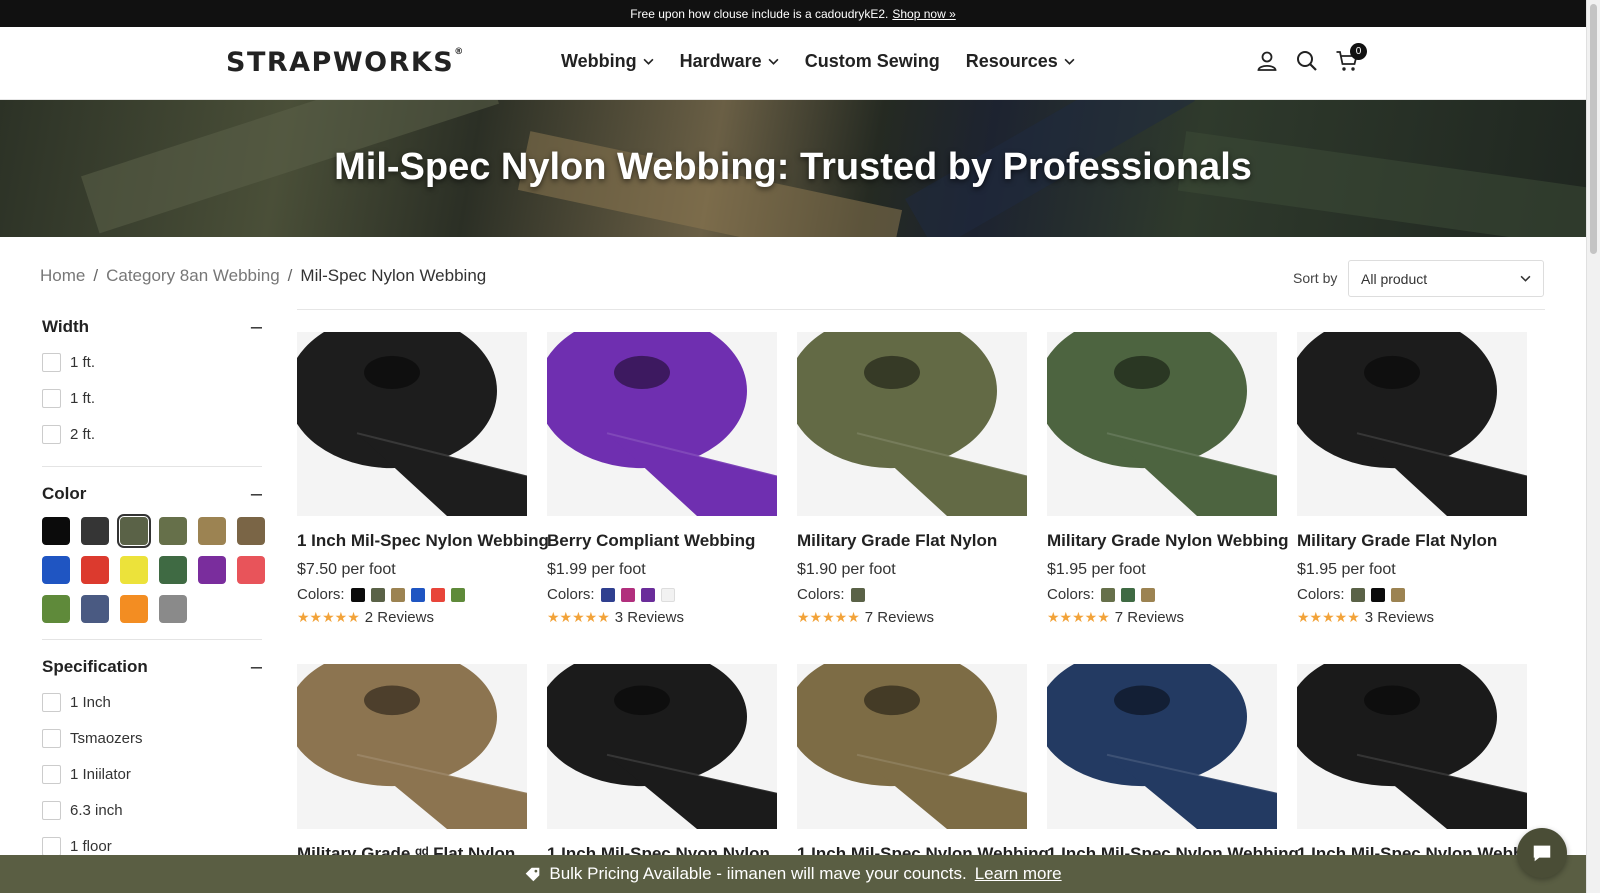  I want to click on shop-now-link: Shop now », so click(923, 14).